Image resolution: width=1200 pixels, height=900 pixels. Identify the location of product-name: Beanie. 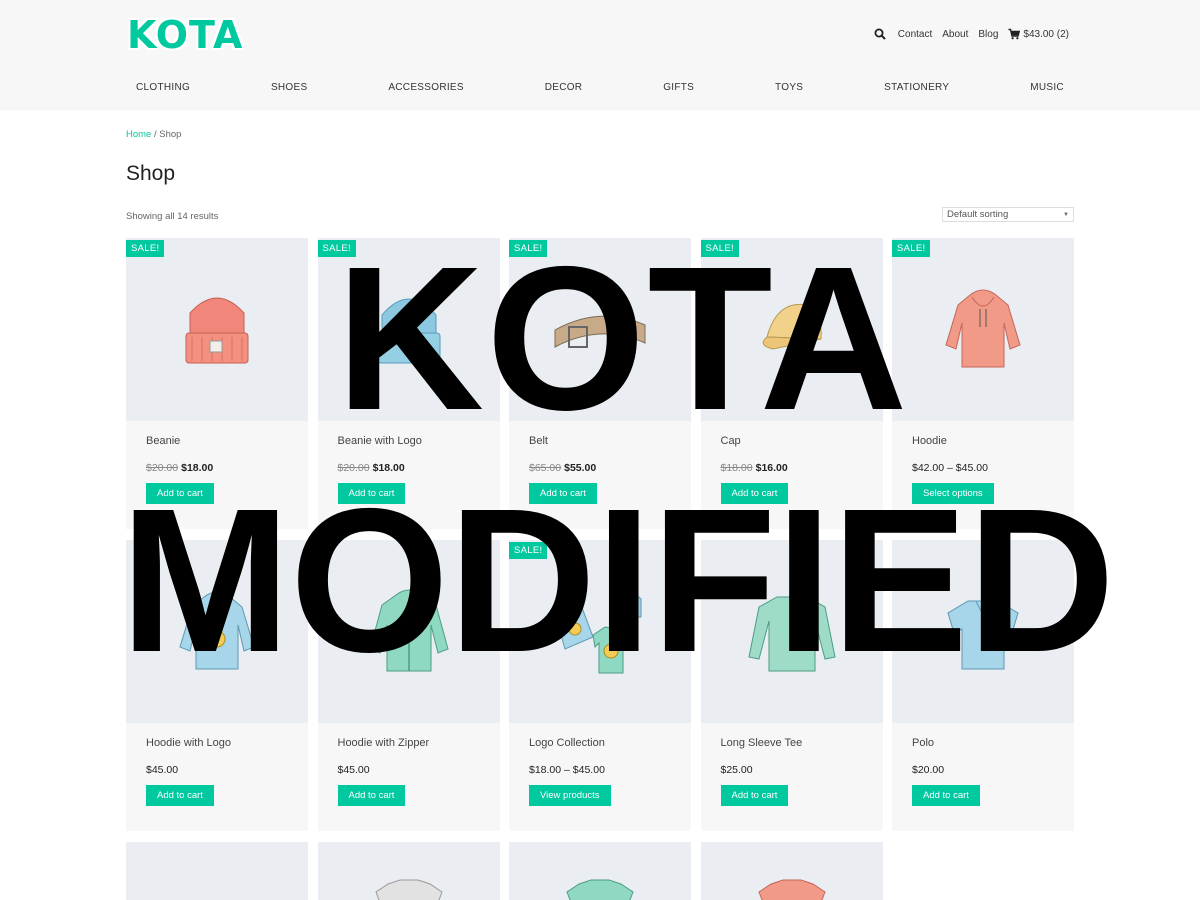
(163, 441).